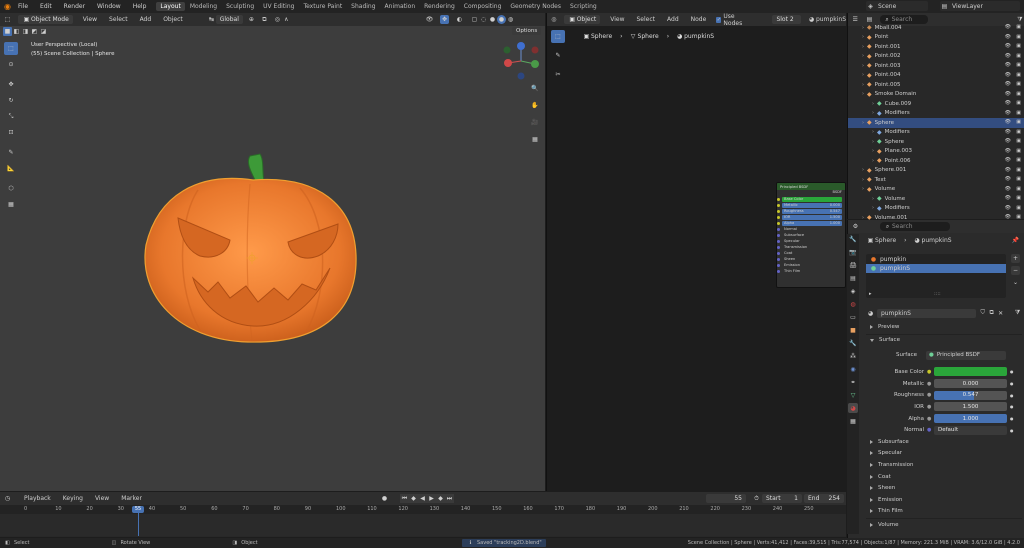 The width and height of the screenshot is (1024, 548). Describe the element at coordinates (118, 19) in the screenshot. I see `viewport-menu-select: Select` at that location.